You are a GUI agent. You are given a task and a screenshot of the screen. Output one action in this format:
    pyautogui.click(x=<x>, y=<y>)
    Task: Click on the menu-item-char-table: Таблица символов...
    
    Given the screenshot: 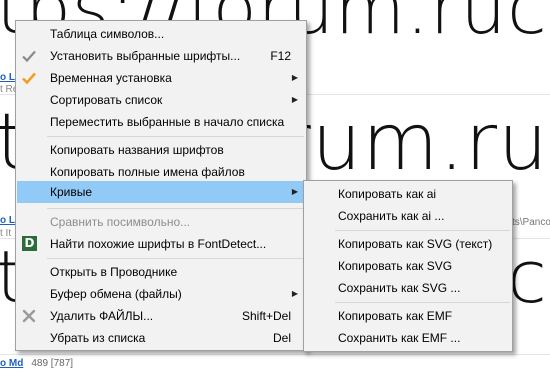 What is the action you would take?
    pyautogui.click(x=161, y=34)
    